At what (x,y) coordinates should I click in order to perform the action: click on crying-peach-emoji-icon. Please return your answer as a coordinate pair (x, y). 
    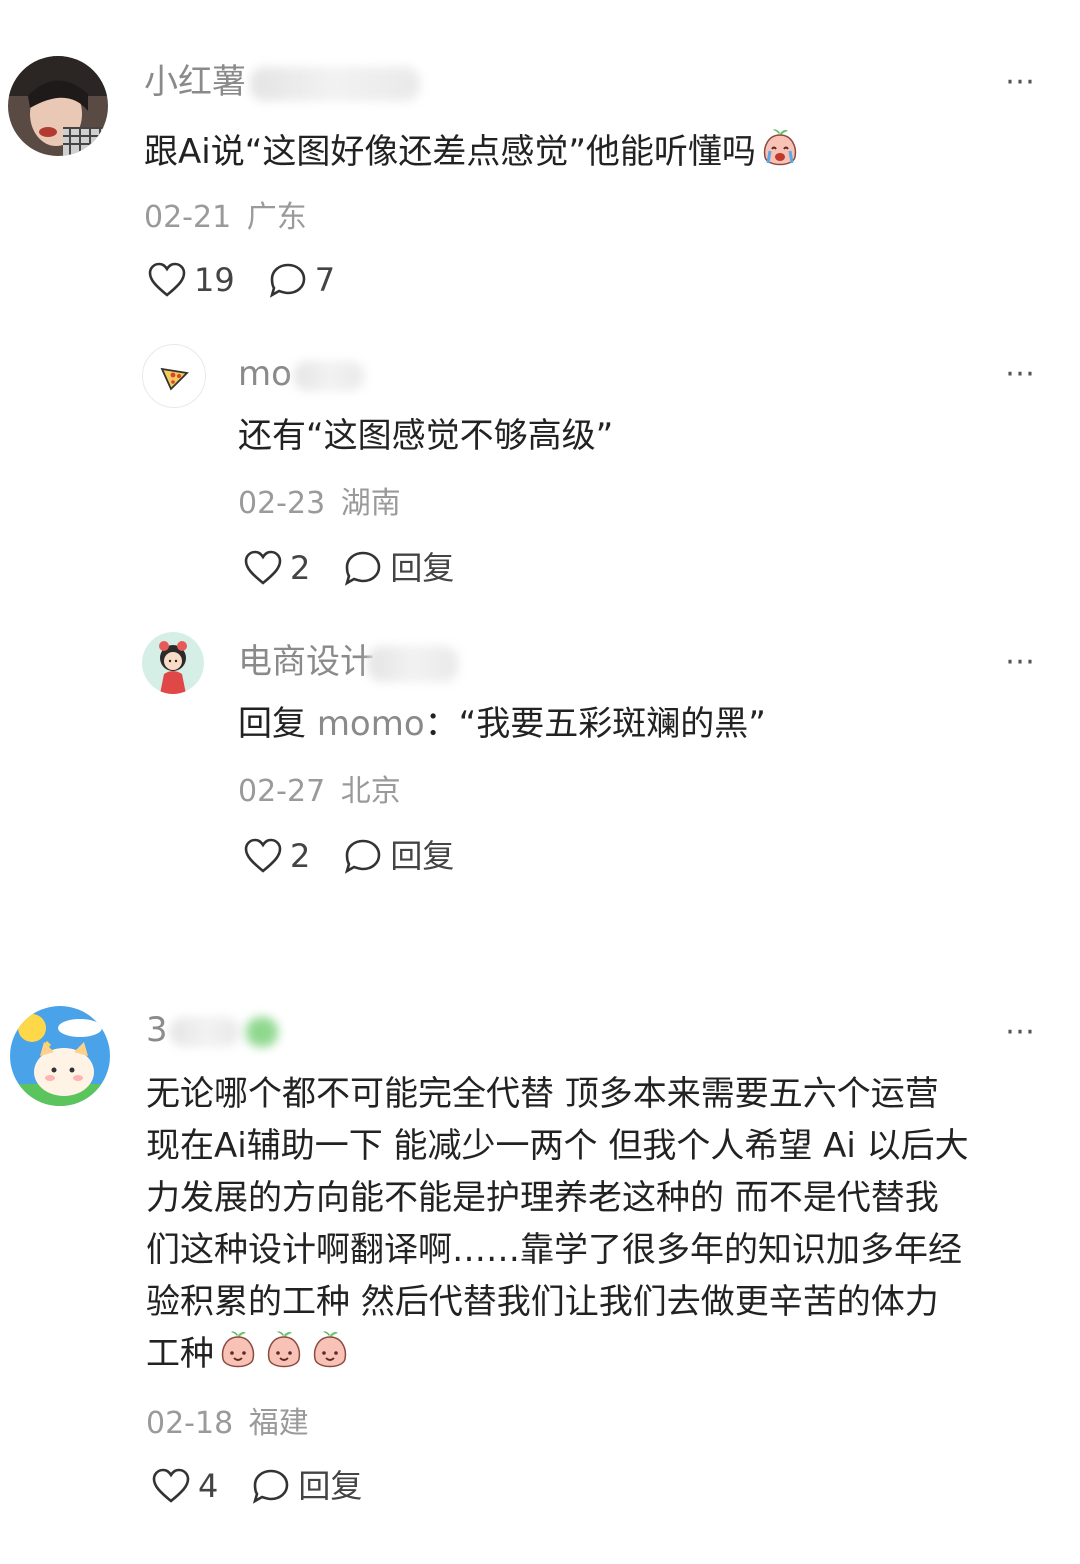
    Looking at the image, I should click on (780, 147).